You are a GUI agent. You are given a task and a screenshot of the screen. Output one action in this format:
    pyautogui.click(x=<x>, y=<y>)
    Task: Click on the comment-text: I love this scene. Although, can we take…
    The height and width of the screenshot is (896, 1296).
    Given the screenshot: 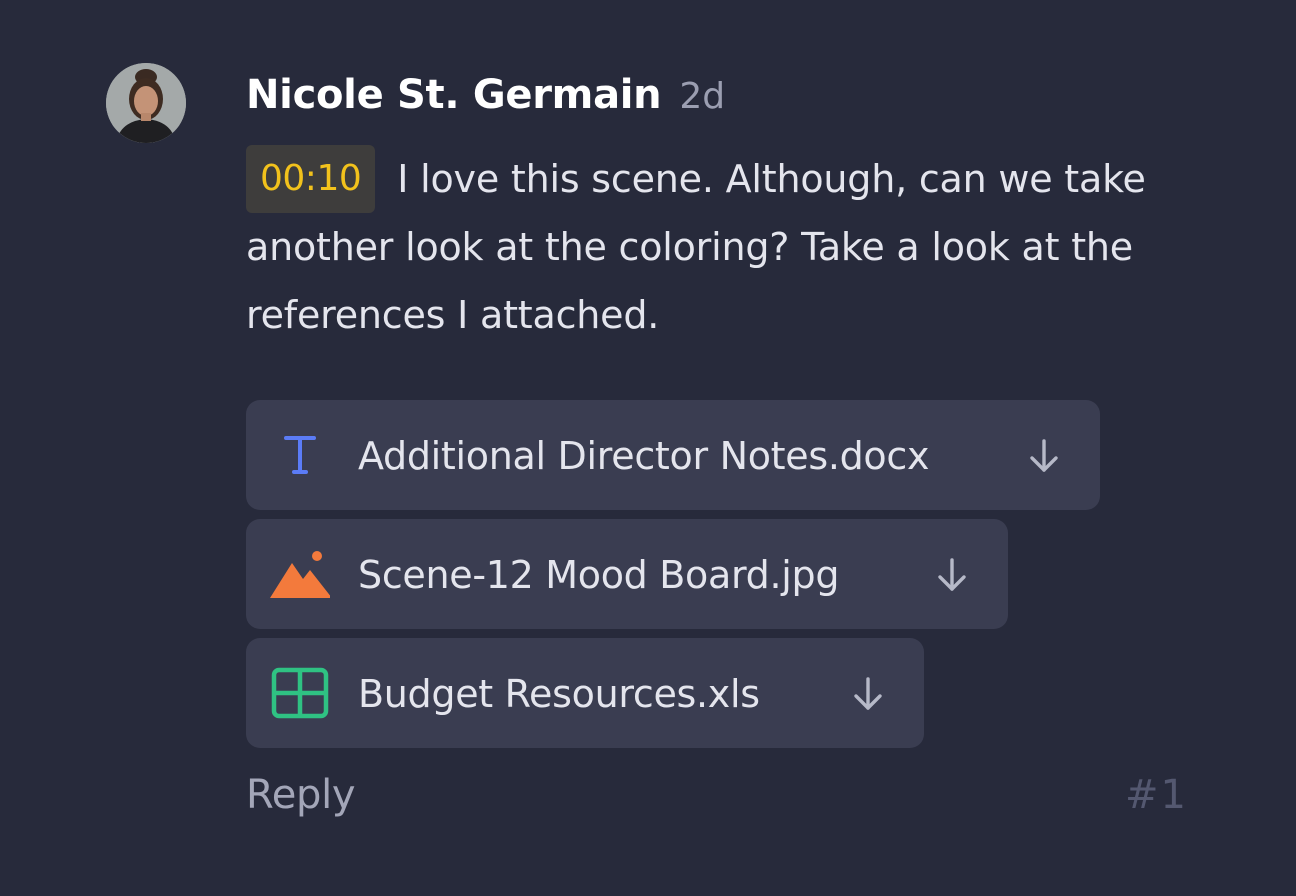 What is the action you would take?
    pyautogui.click(x=696, y=247)
    